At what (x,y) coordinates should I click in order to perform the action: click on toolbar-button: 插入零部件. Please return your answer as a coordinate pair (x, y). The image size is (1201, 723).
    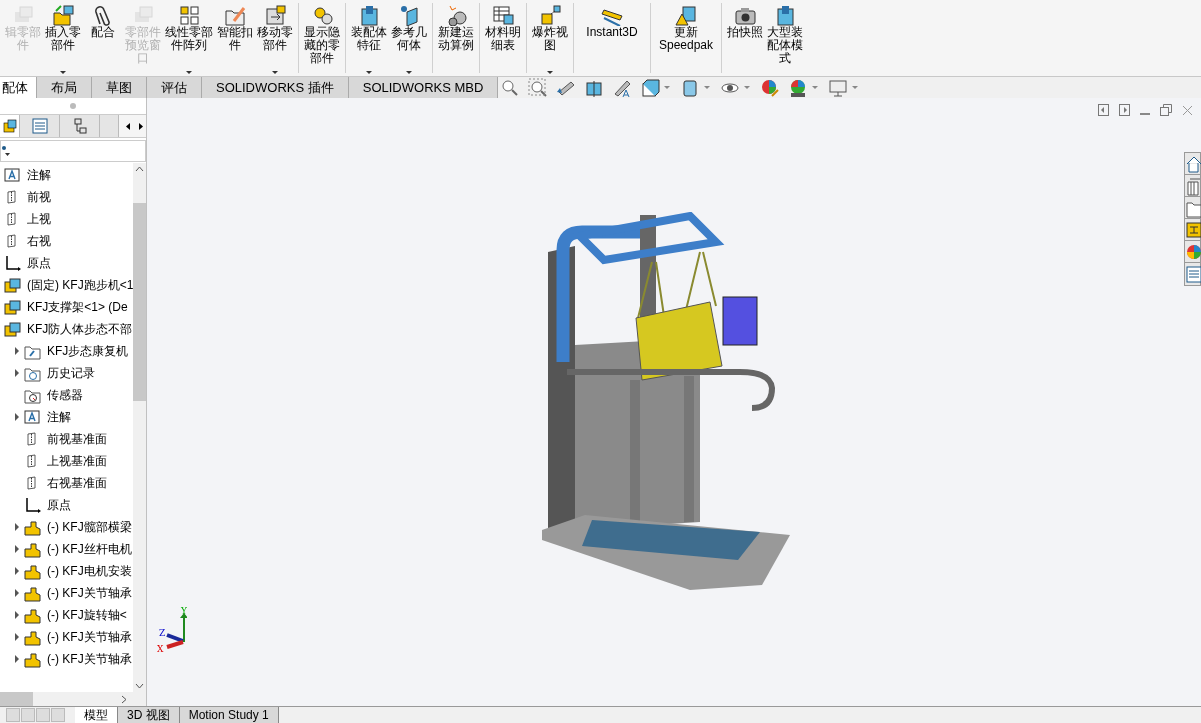
    Looking at the image, I should click on (63, 38).